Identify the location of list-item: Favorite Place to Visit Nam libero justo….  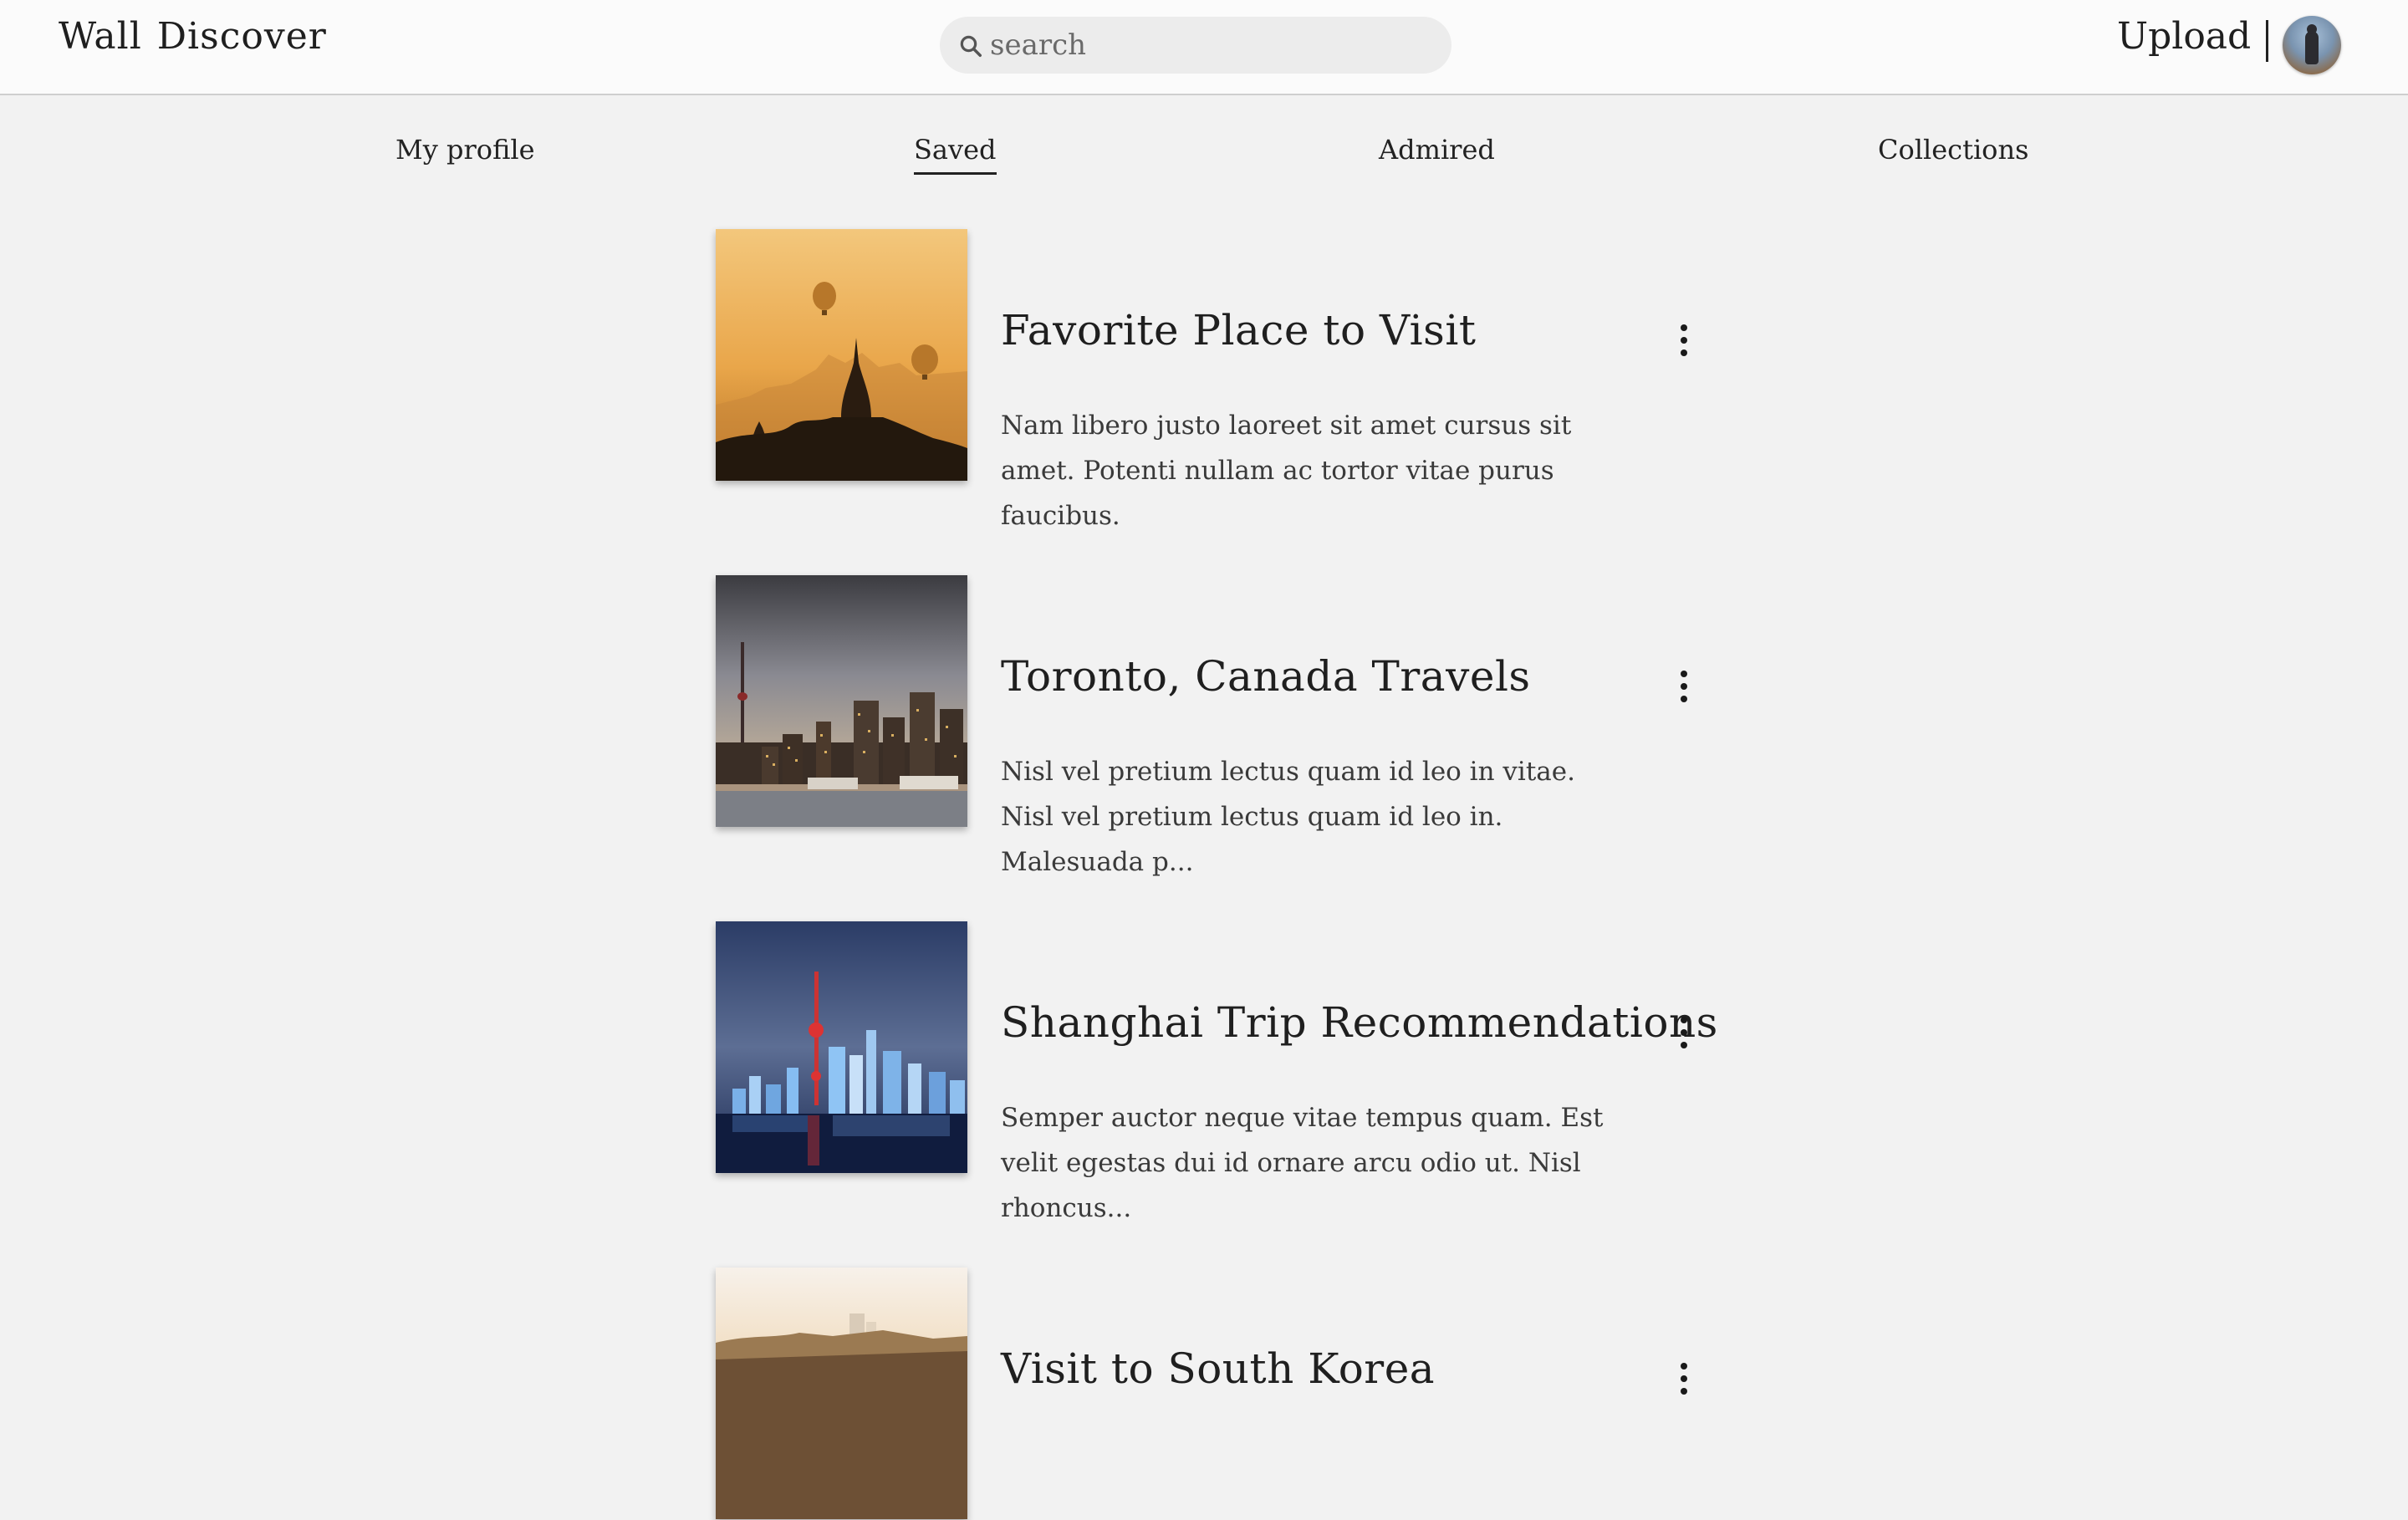
(1217, 380).